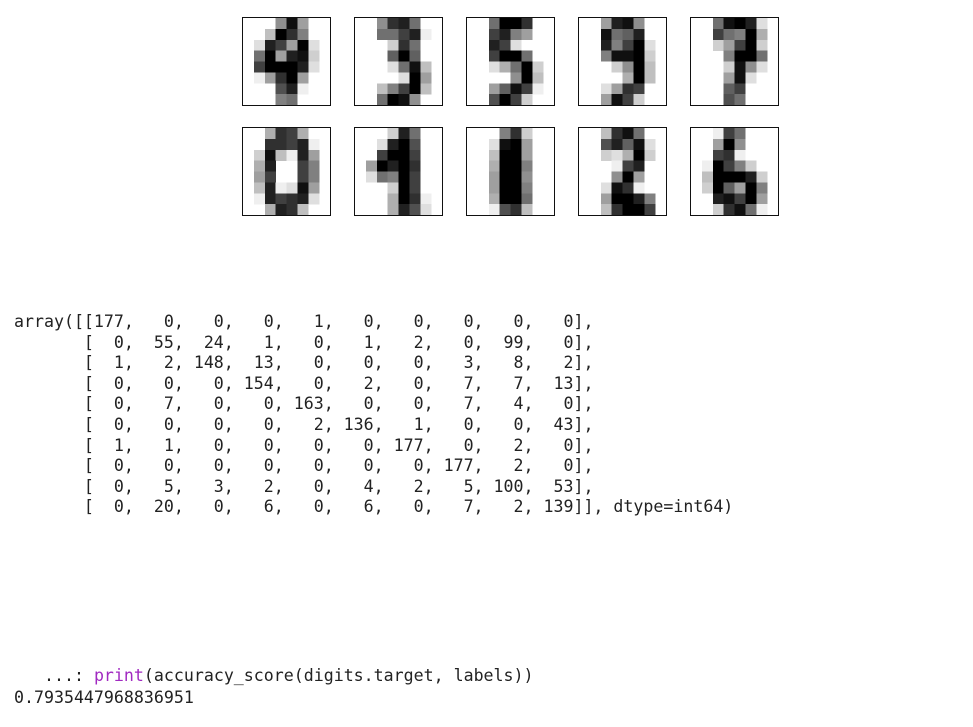  I want to click on matrix-row: [ 1, 1, 0, 0, 0, 0, 177, 0, 2, 0],, so click(338, 445).